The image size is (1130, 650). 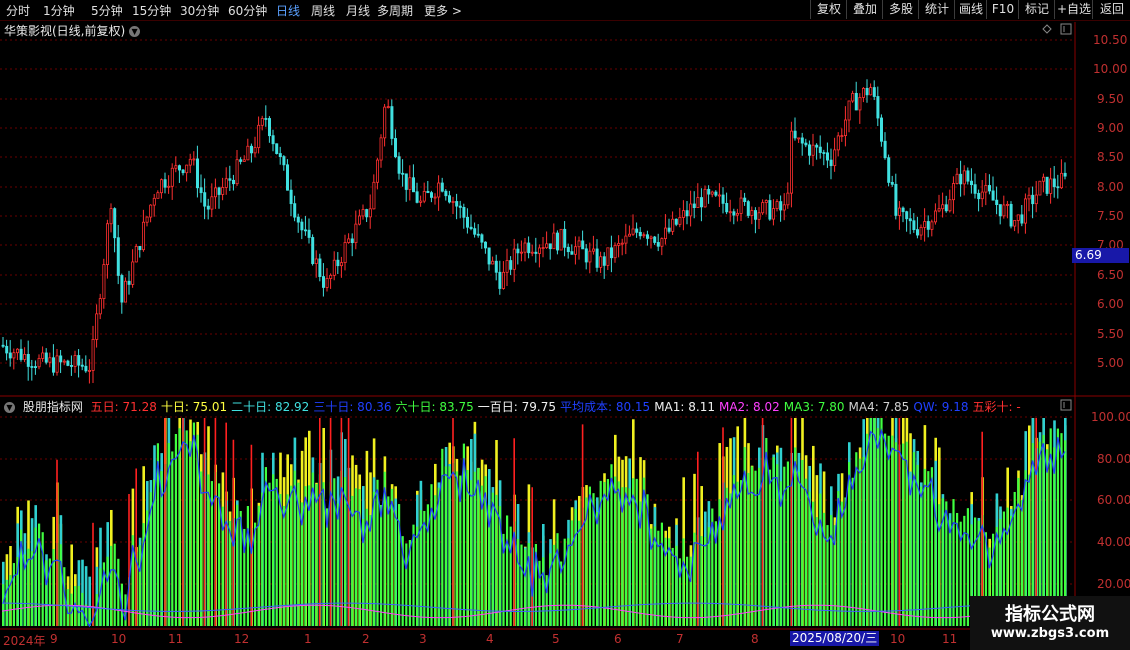 I want to click on chart-title: 华策影视(日线,前复权) ▼, so click(x=72, y=30).